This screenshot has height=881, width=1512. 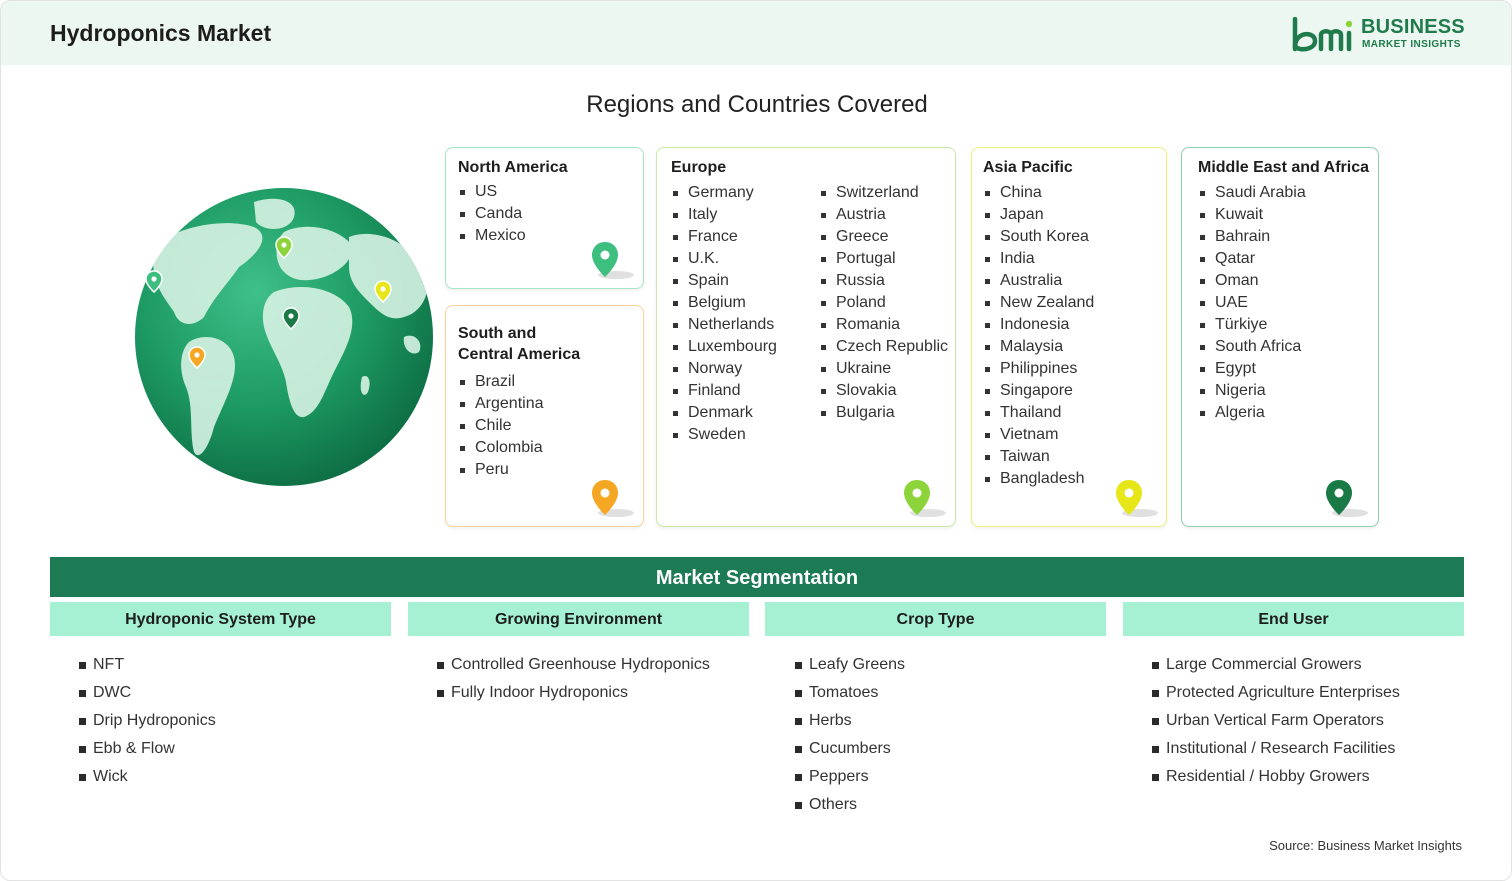 I want to click on country-item: Algeria, so click(x=1252, y=413).